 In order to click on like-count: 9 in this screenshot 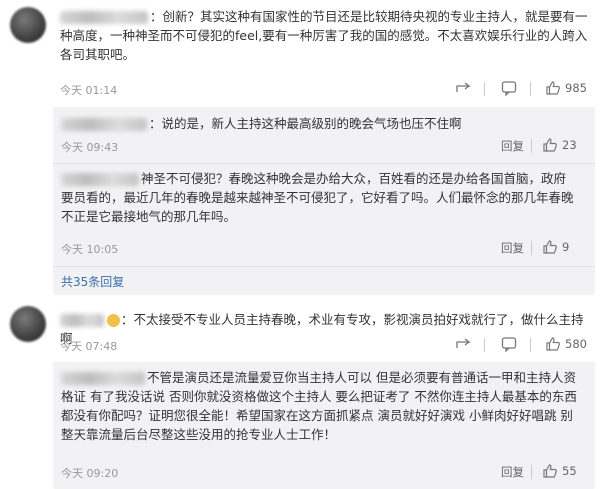, I will do `click(566, 247)`.